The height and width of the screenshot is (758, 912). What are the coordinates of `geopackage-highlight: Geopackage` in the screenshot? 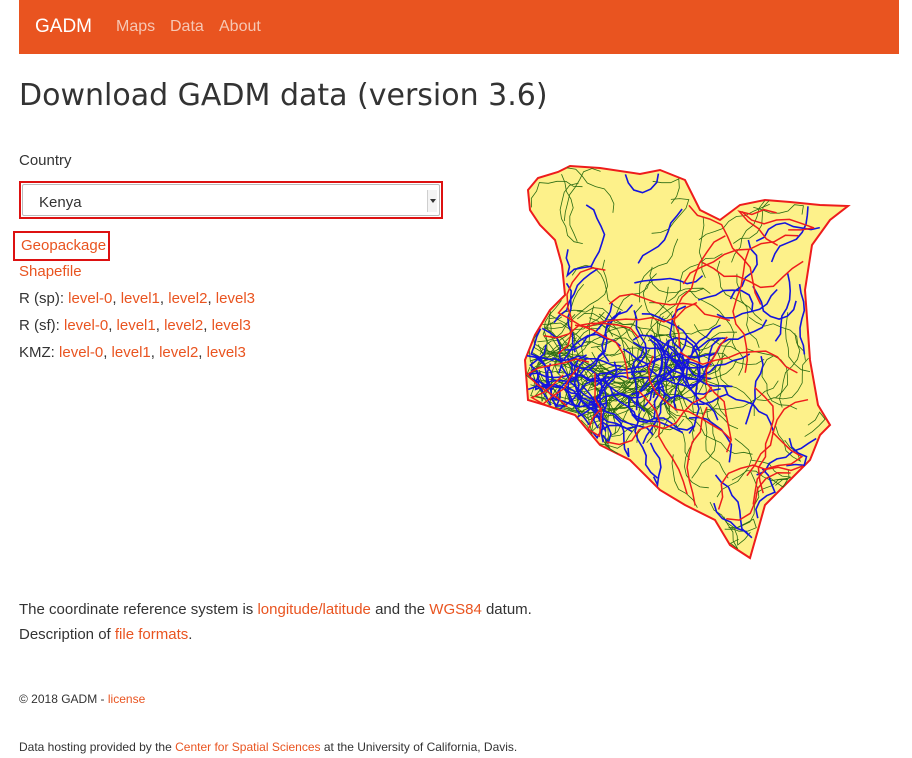 It's located at (61, 246).